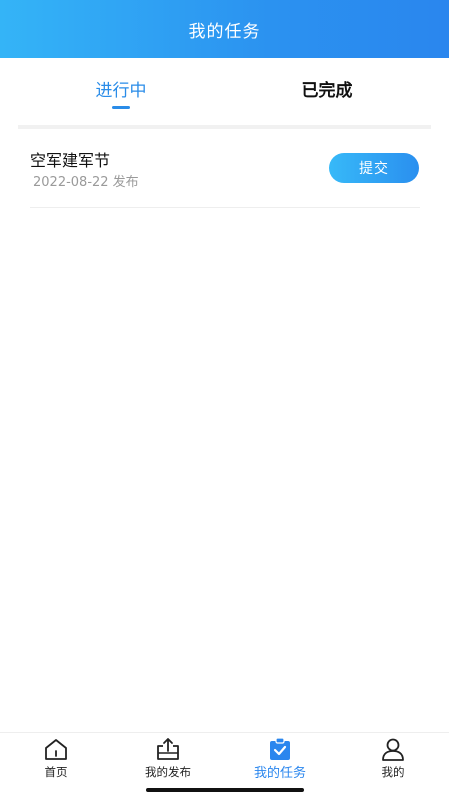 The image size is (449, 799). I want to click on task-date: 2022-08-22, so click(71, 182).